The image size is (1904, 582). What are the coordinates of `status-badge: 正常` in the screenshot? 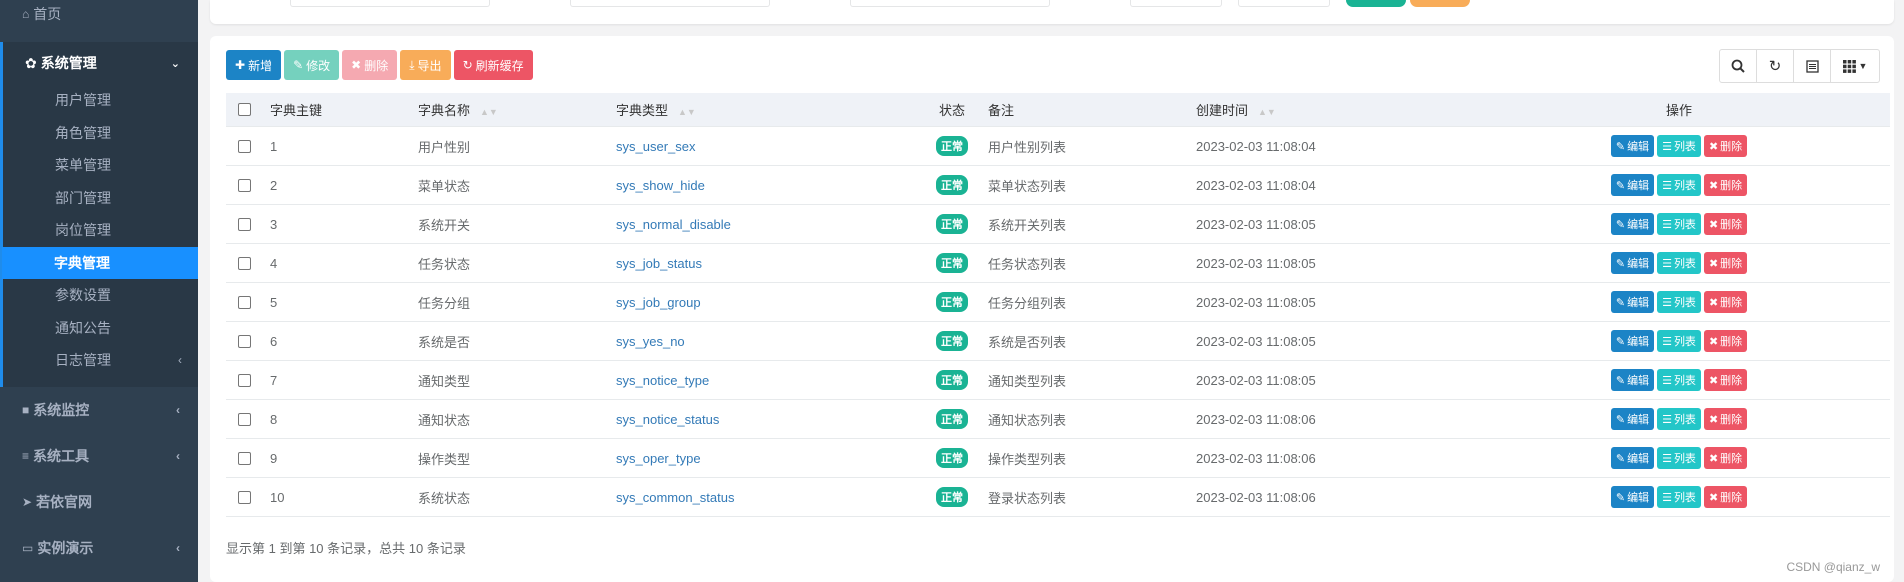 It's located at (952, 146).